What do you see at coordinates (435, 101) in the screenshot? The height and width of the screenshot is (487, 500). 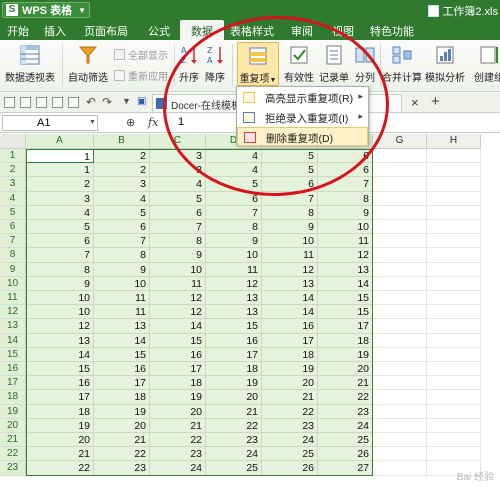 I see `new-tab-icon: +` at bounding box center [435, 101].